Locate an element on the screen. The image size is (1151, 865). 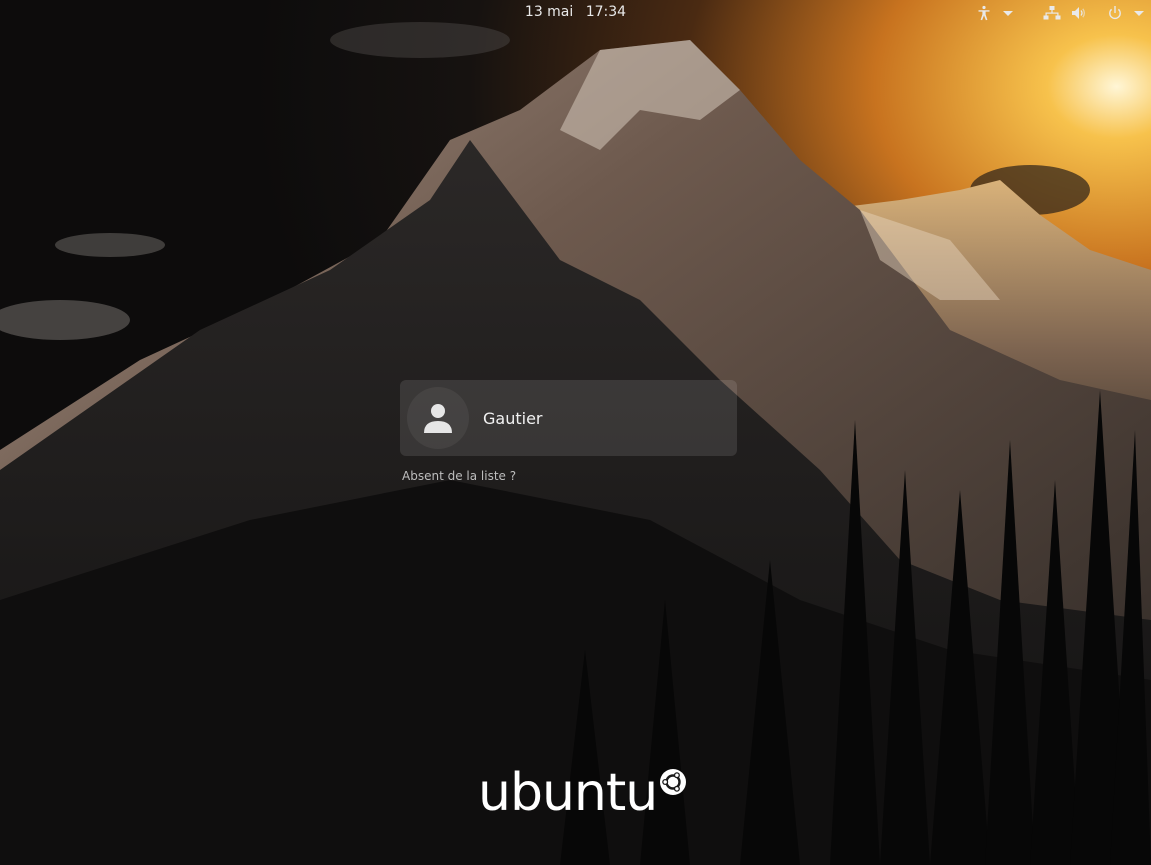
time-label: 17:34 is located at coordinates (606, 12).